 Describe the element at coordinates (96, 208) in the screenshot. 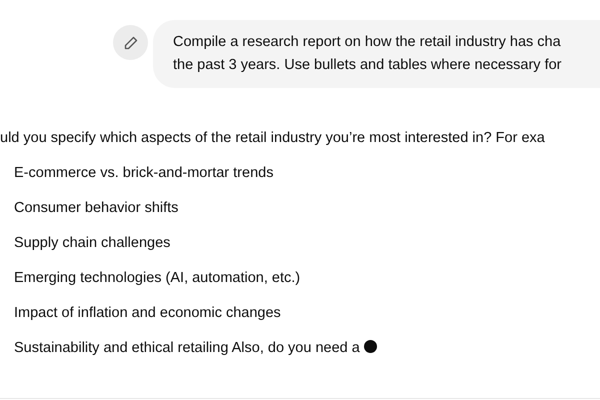

I see `list-item: Consumer behavior shifts` at that location.